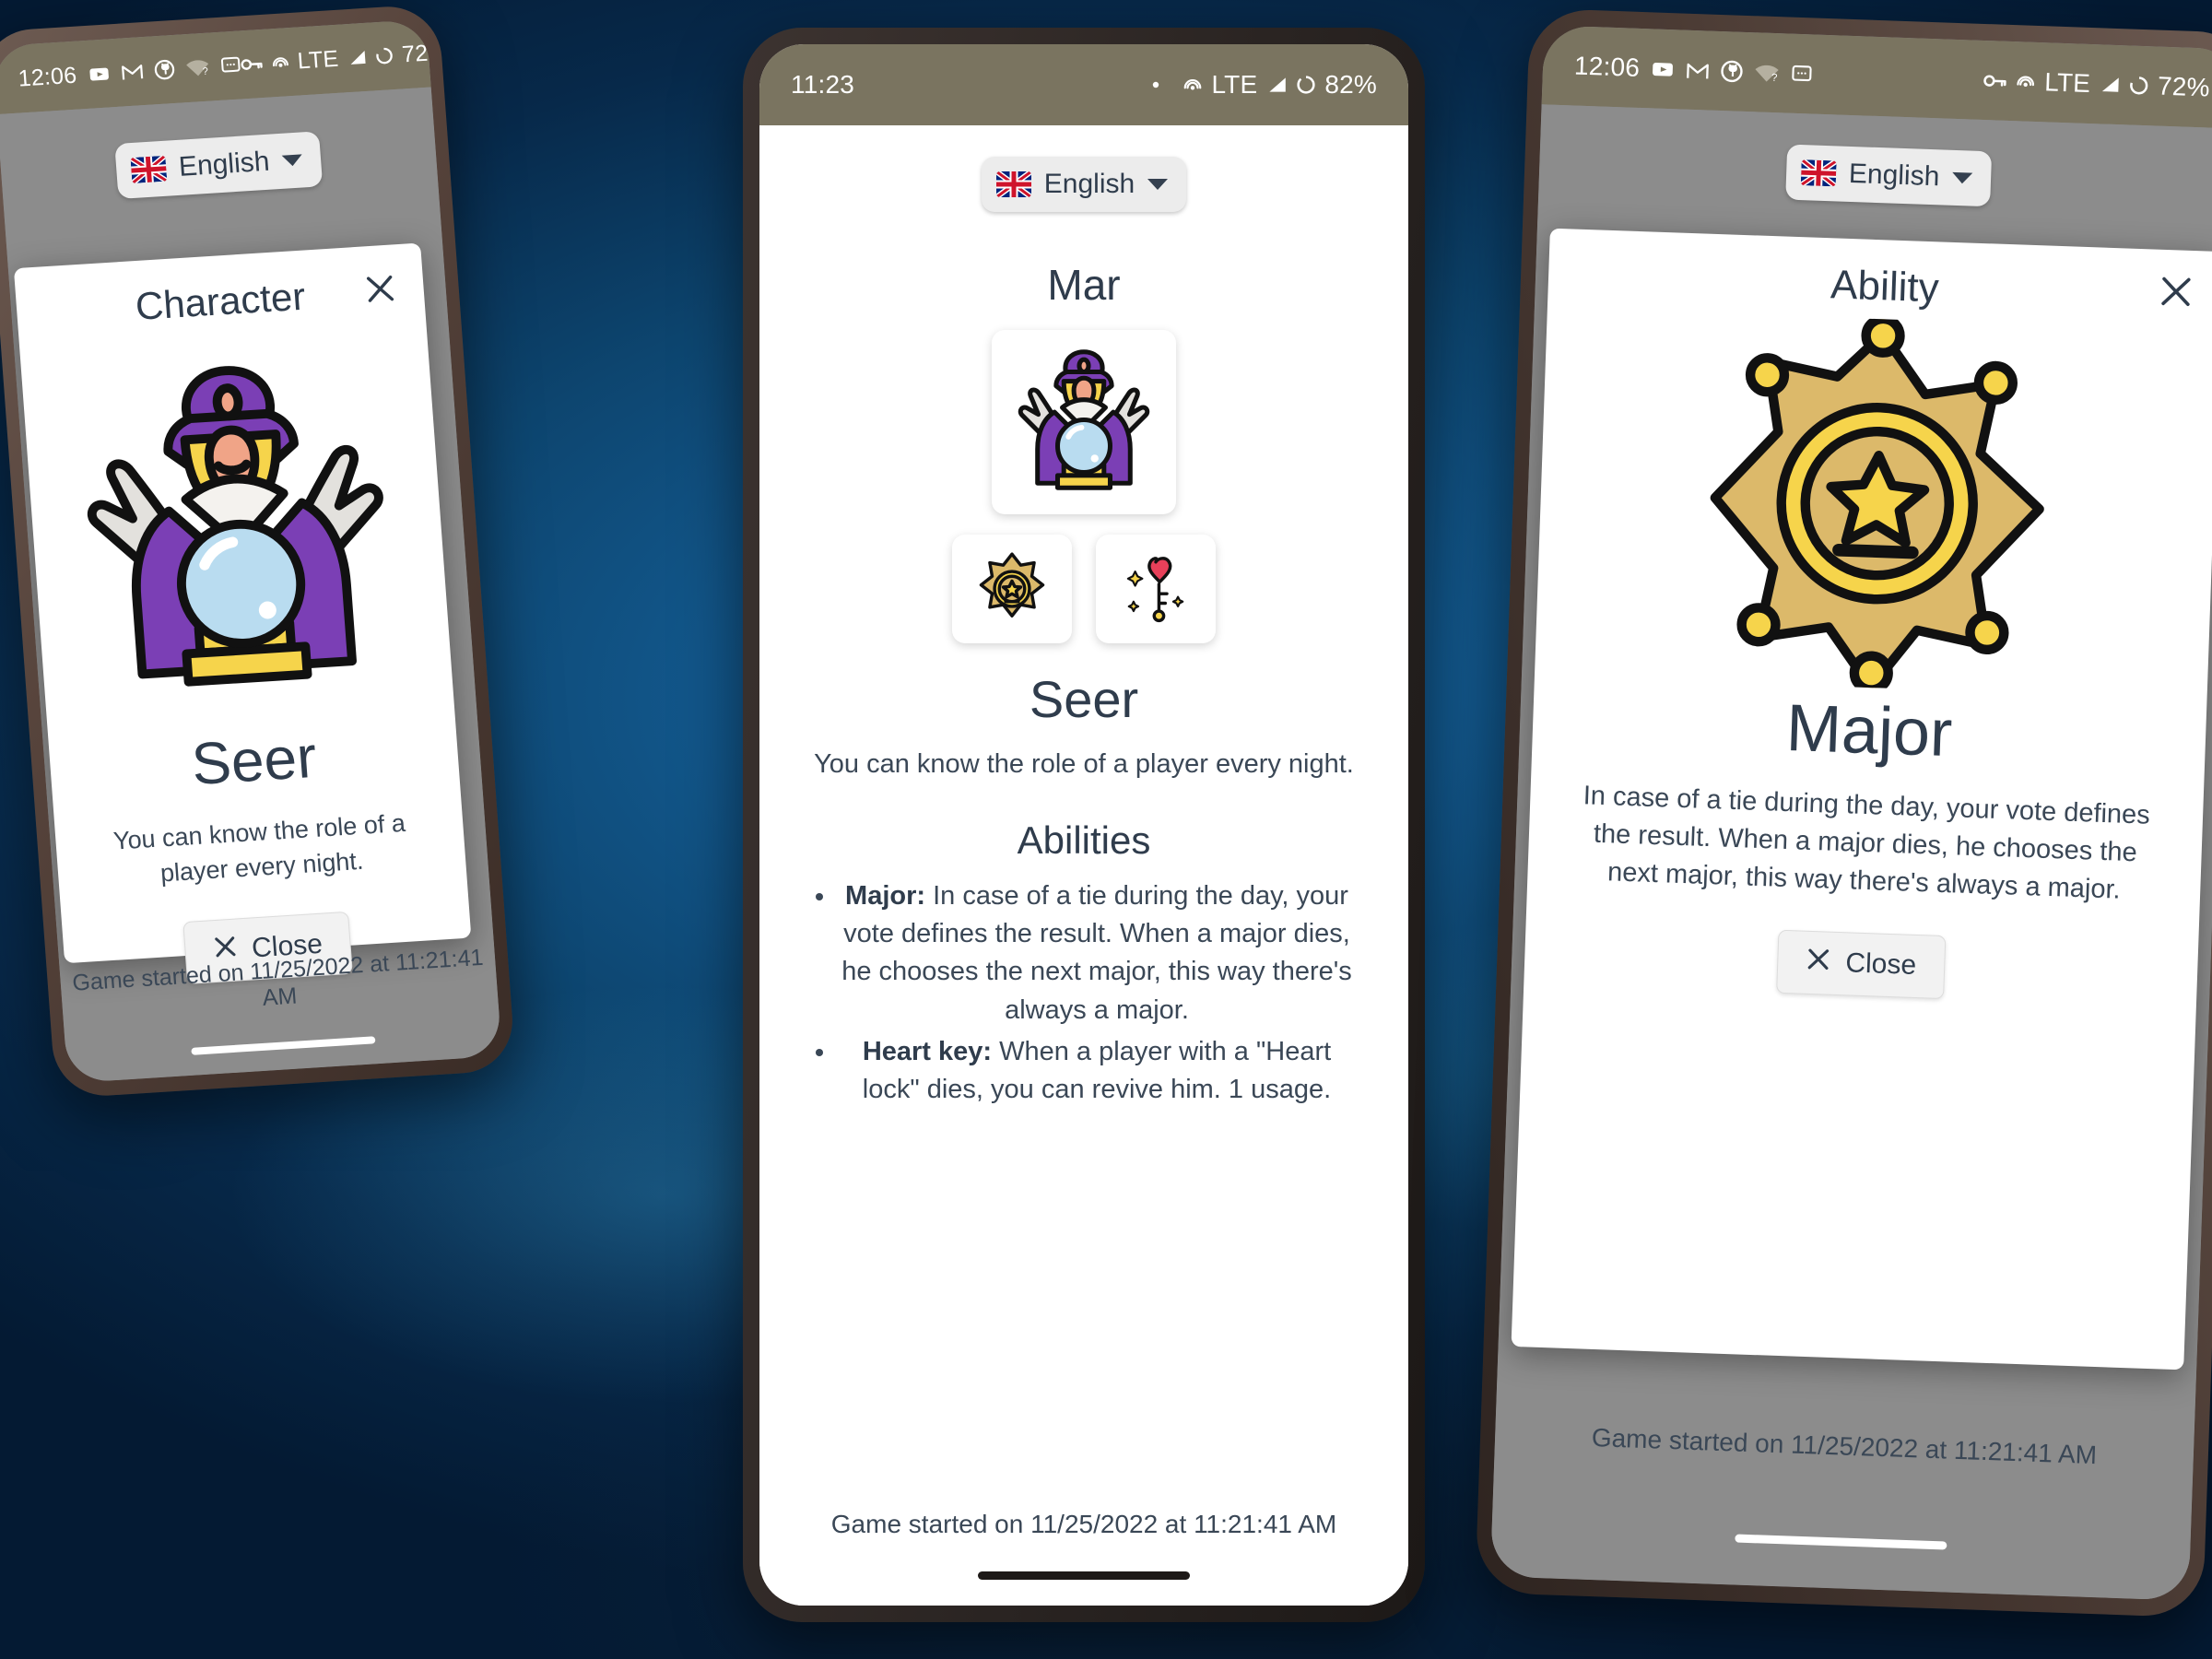  I want to click on dialog-title: Ability, so click(1885, 287).